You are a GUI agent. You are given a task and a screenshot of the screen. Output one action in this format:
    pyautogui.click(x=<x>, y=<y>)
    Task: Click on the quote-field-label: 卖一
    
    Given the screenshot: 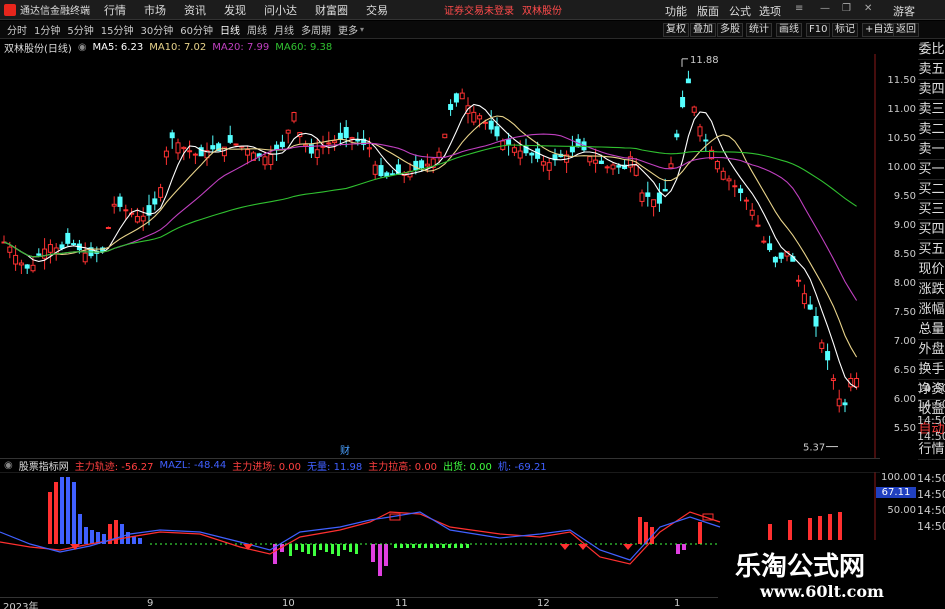 What is the action you would take?
    pyautogui.click(x=931, y=150)
    